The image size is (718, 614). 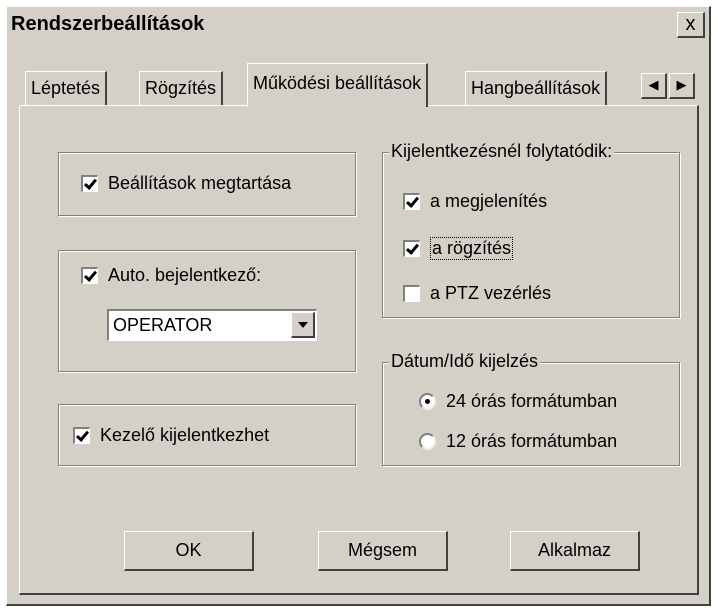 I want to click on tab-label: Hangbeállítások, so click(x=536, y=88).